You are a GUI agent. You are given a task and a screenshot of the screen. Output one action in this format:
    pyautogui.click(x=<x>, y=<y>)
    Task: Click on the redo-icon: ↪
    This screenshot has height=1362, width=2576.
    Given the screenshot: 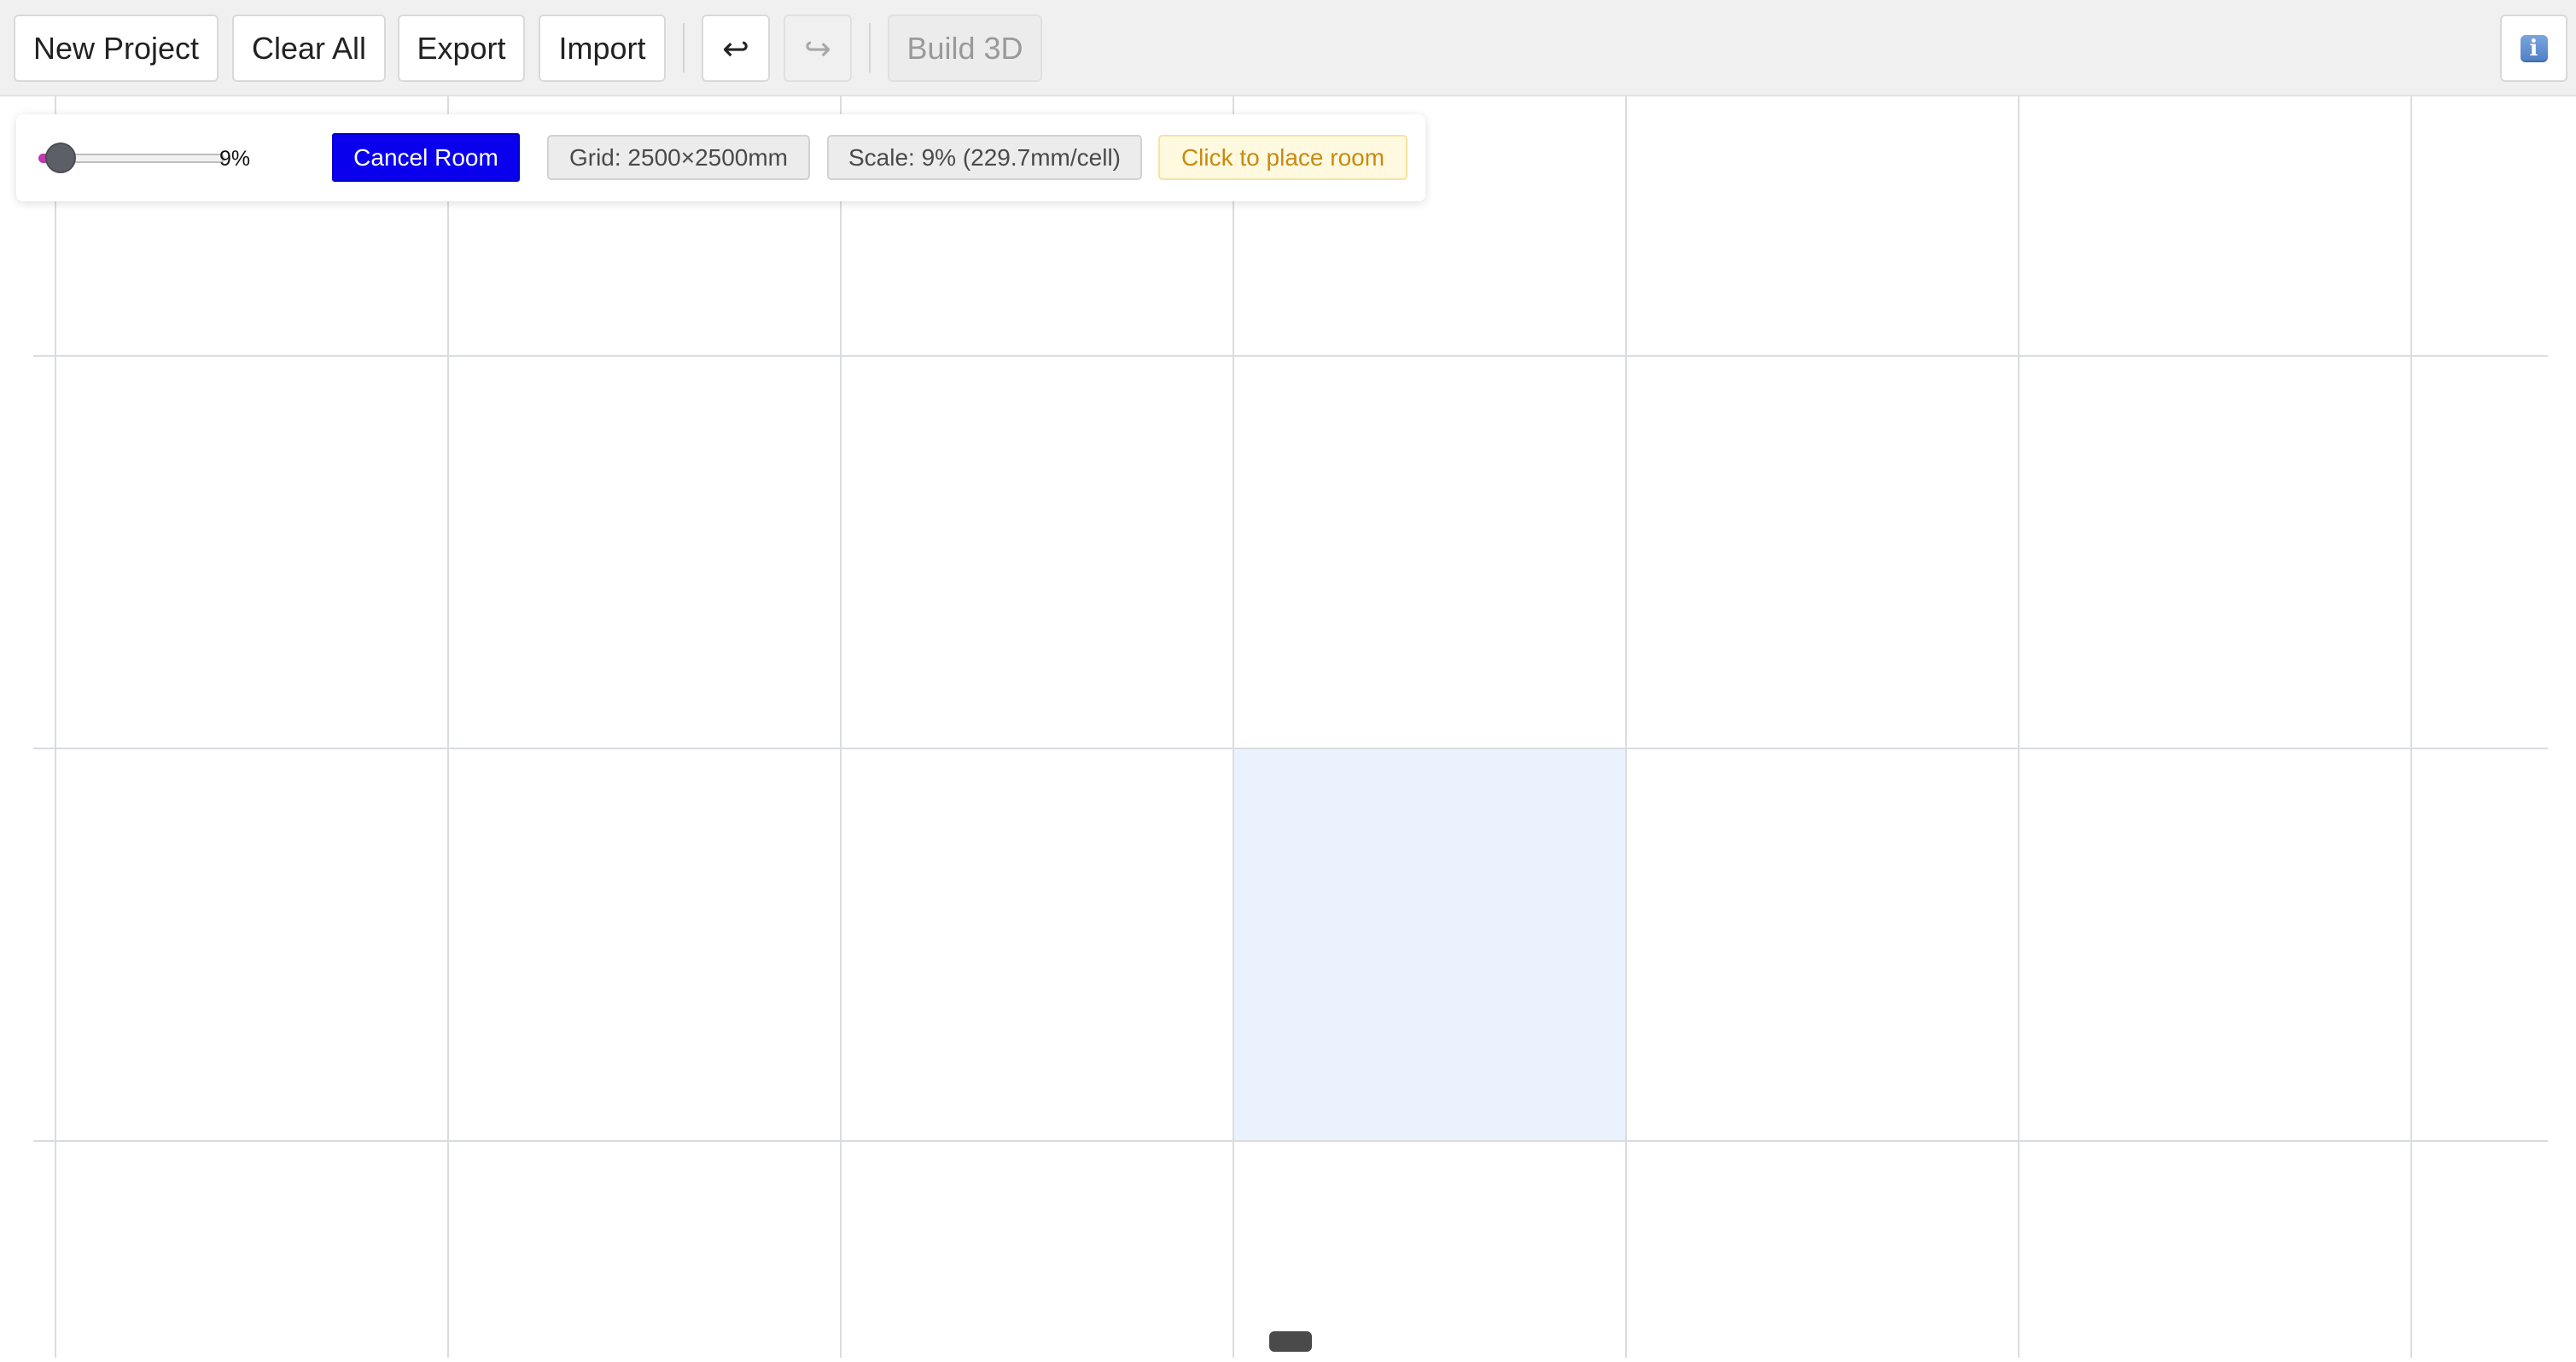 What is the action you would take?
    pyautogui.click(x=817, y=48)
    